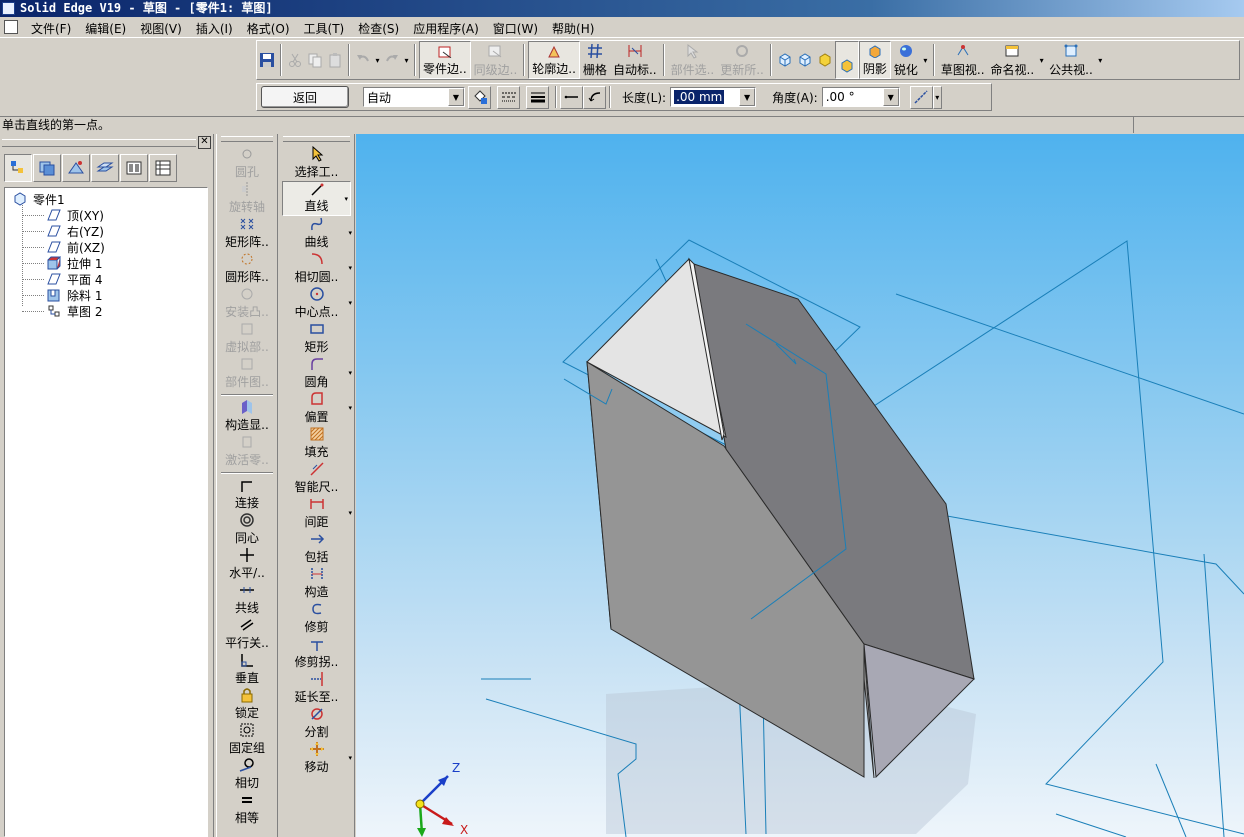 This screenshot has height=837, width=1244. What do you see at coordinates (1041, 60) in the screenshot?
I see `named-view-dropdown: ▾` at bounding box center [1041, 60].